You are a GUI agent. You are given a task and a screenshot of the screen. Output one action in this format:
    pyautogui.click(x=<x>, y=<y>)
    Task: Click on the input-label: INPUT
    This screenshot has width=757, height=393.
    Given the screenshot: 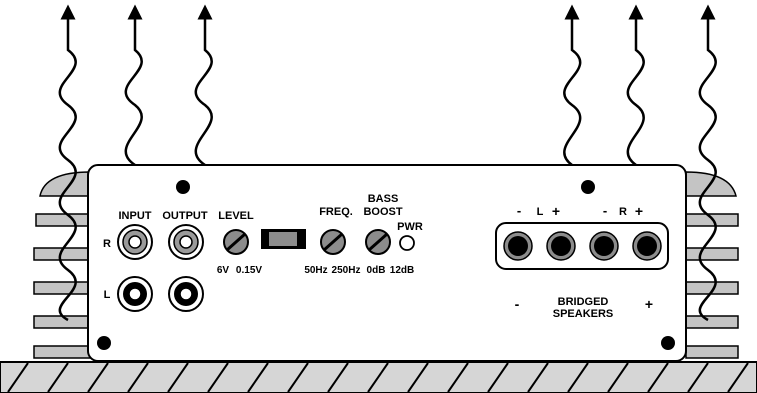 What is the action you would take?
    pyautogui.click(x=135, y=216)
    